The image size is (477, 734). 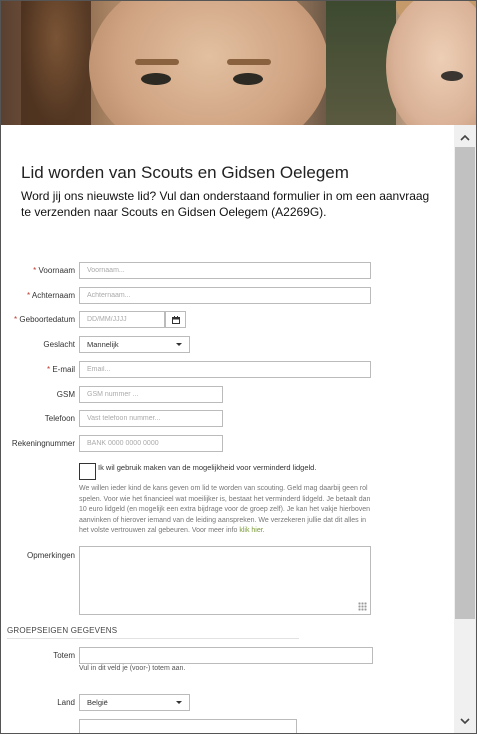 What do you see at coordinates (103, 344) in the screenshot?
I see `geslacht-value: Mannelijk` at bounding box center [103, 344].